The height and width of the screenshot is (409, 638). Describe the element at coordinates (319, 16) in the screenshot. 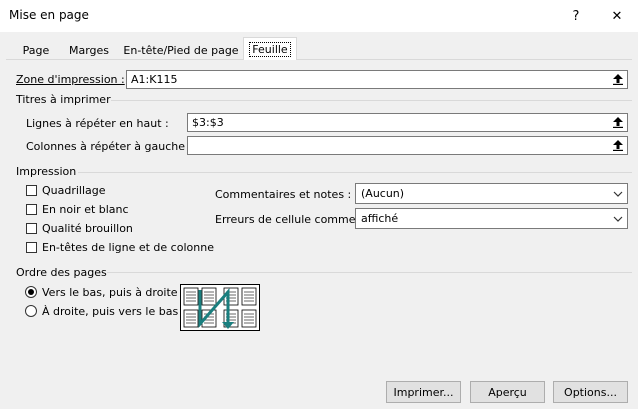

I see `title-bar` at that location.